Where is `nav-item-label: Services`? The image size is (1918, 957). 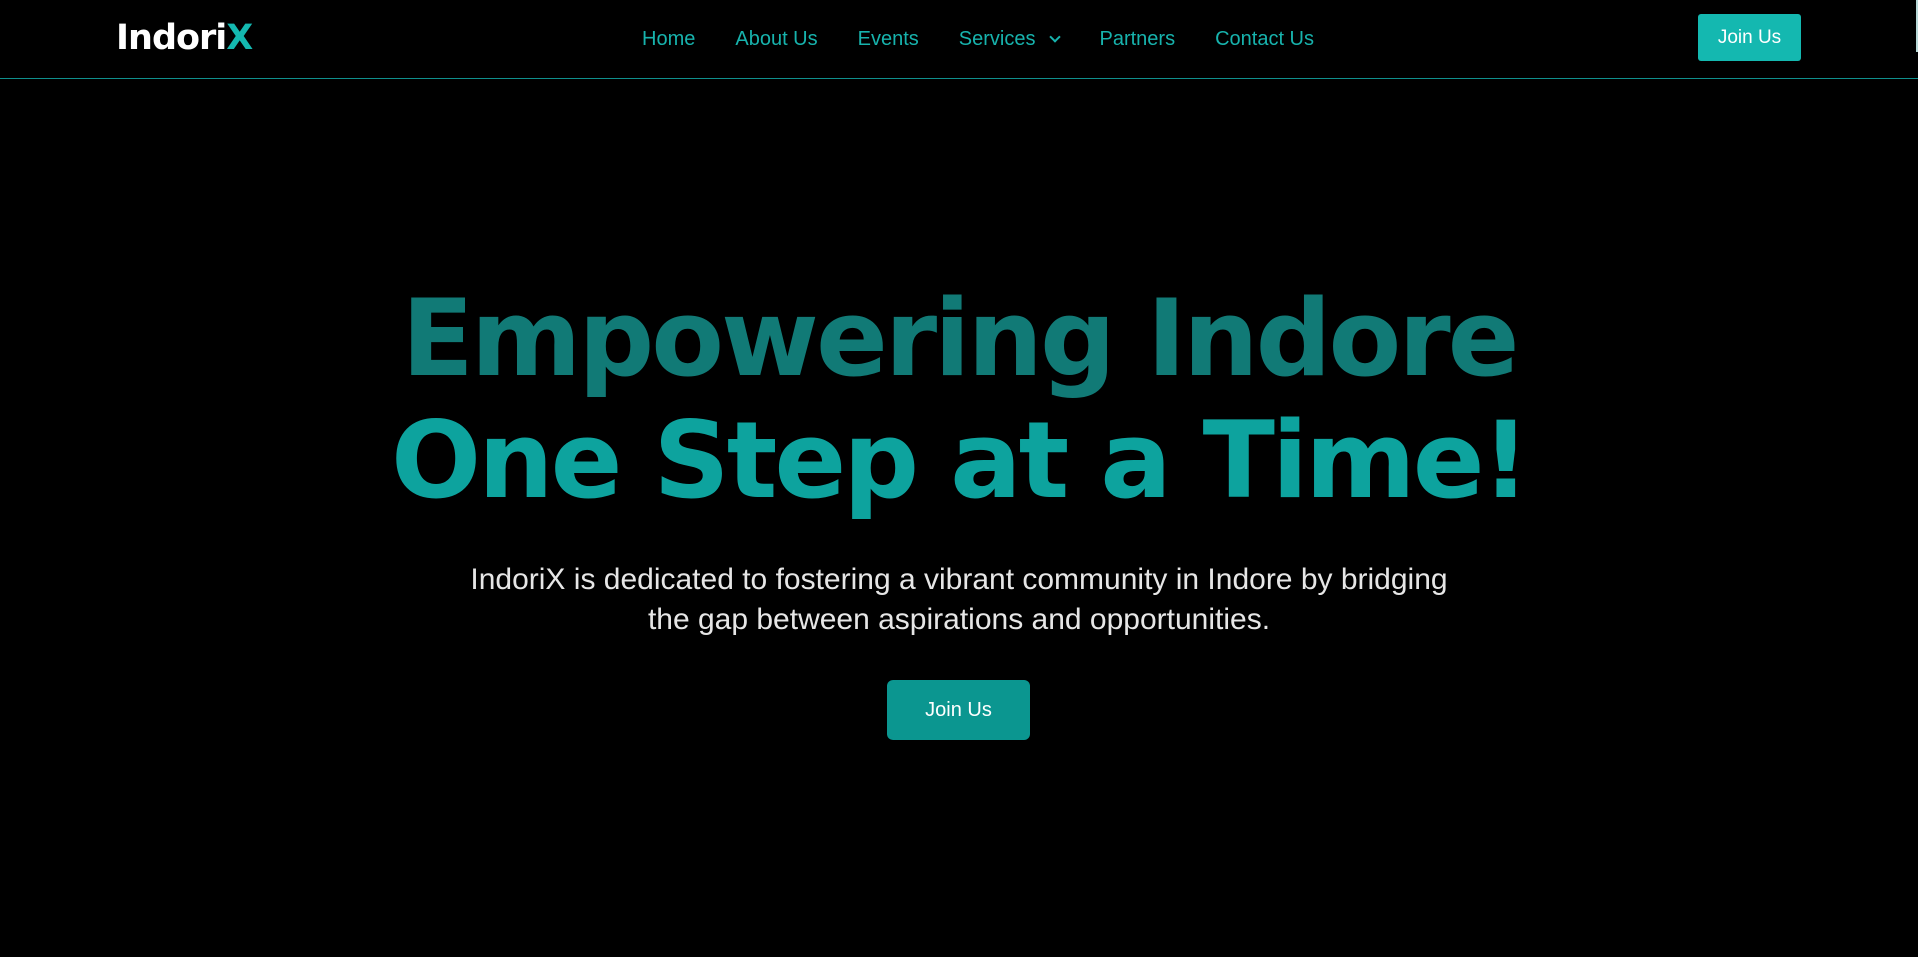
nav-item-label: Services is located at coordinates (997, 39).